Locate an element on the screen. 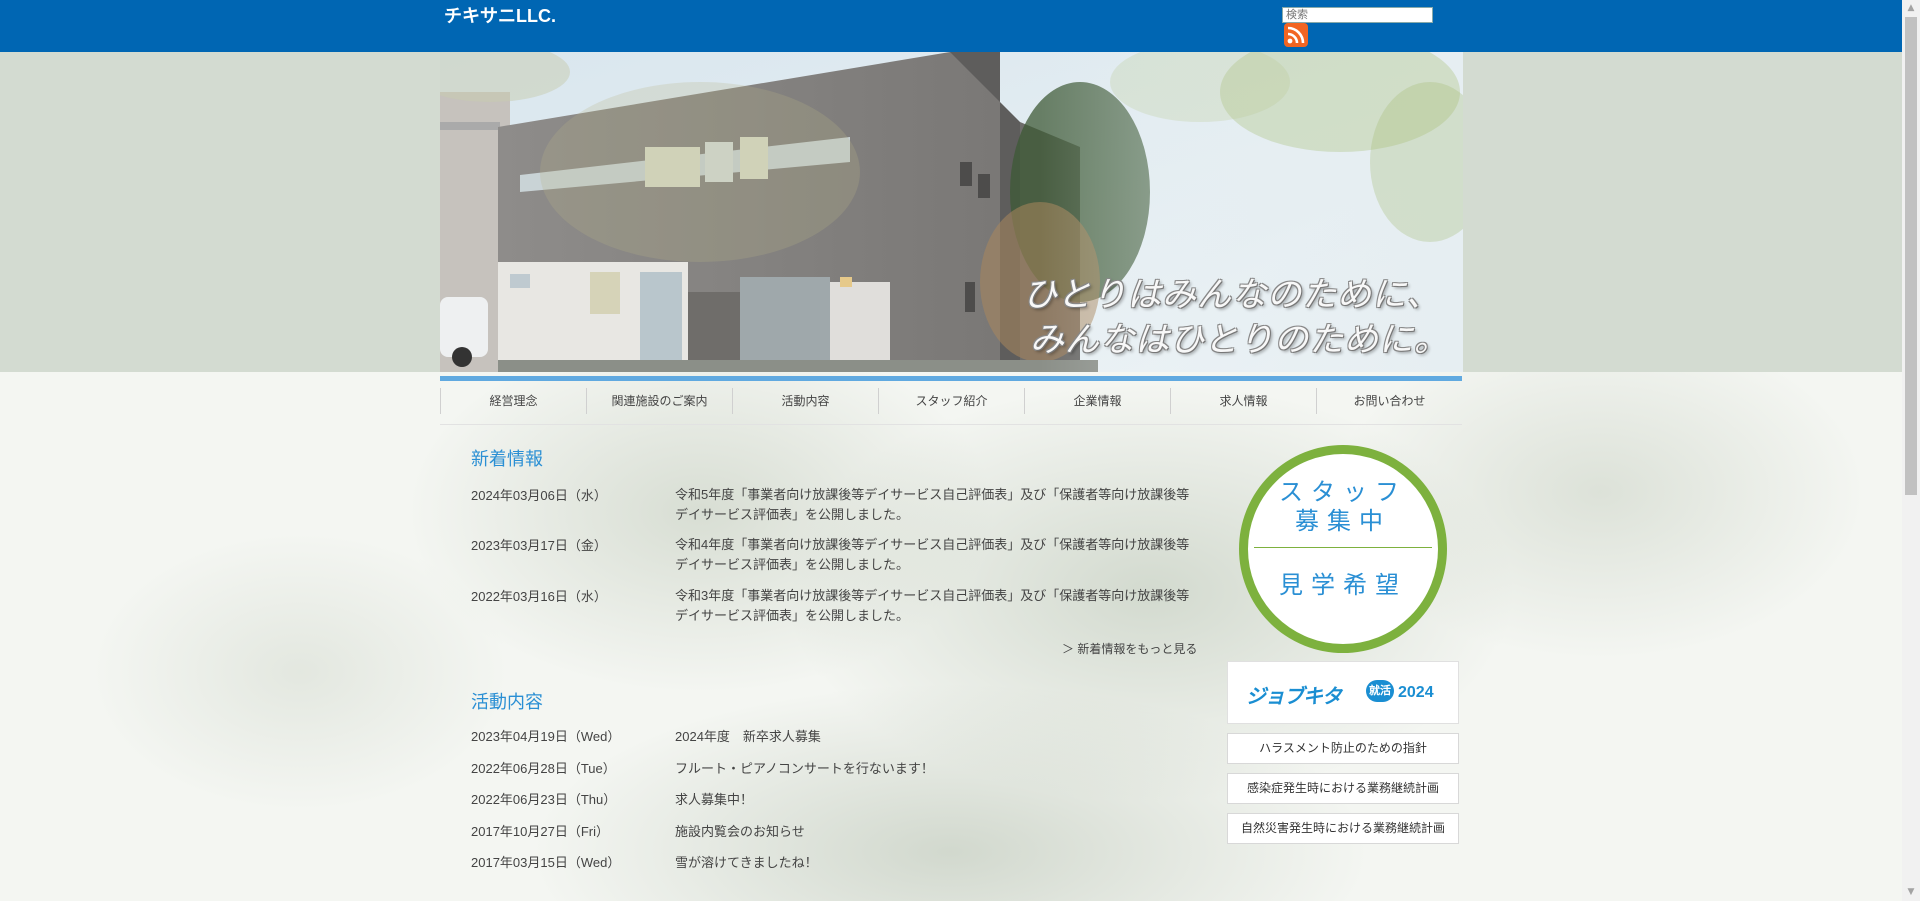  activities-title: 活動内容 is located at coordinates (507, 702).